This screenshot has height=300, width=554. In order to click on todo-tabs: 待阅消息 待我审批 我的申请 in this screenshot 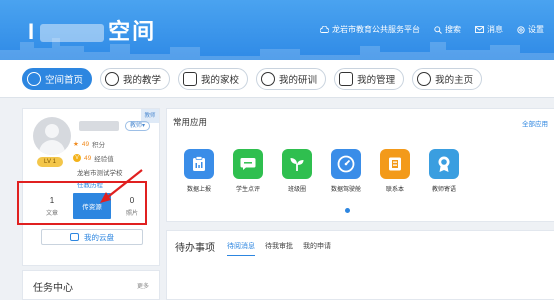, I will do `click(279, 248)`.